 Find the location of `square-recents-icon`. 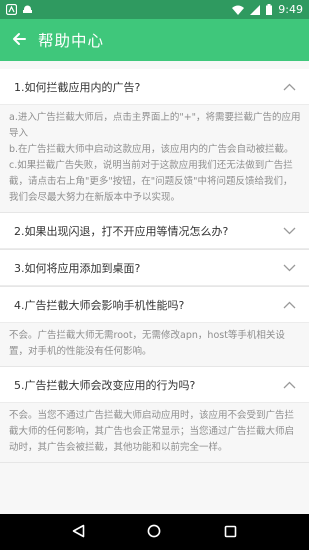

square-recents-icon is located at coordinates (230, 532).